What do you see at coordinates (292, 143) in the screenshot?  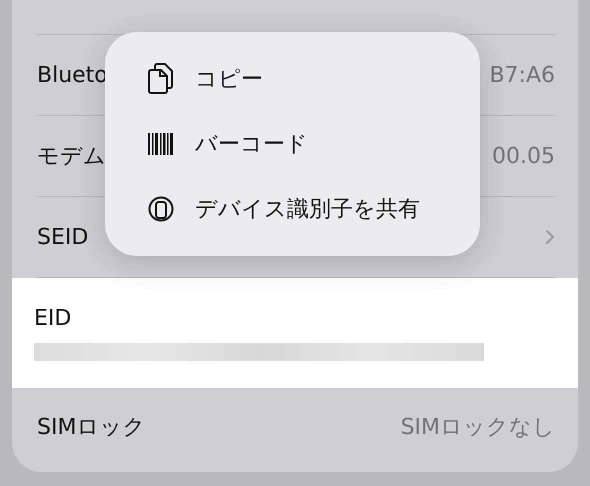 I see `menu-item: バーコード` at bounding box center [292, 143].